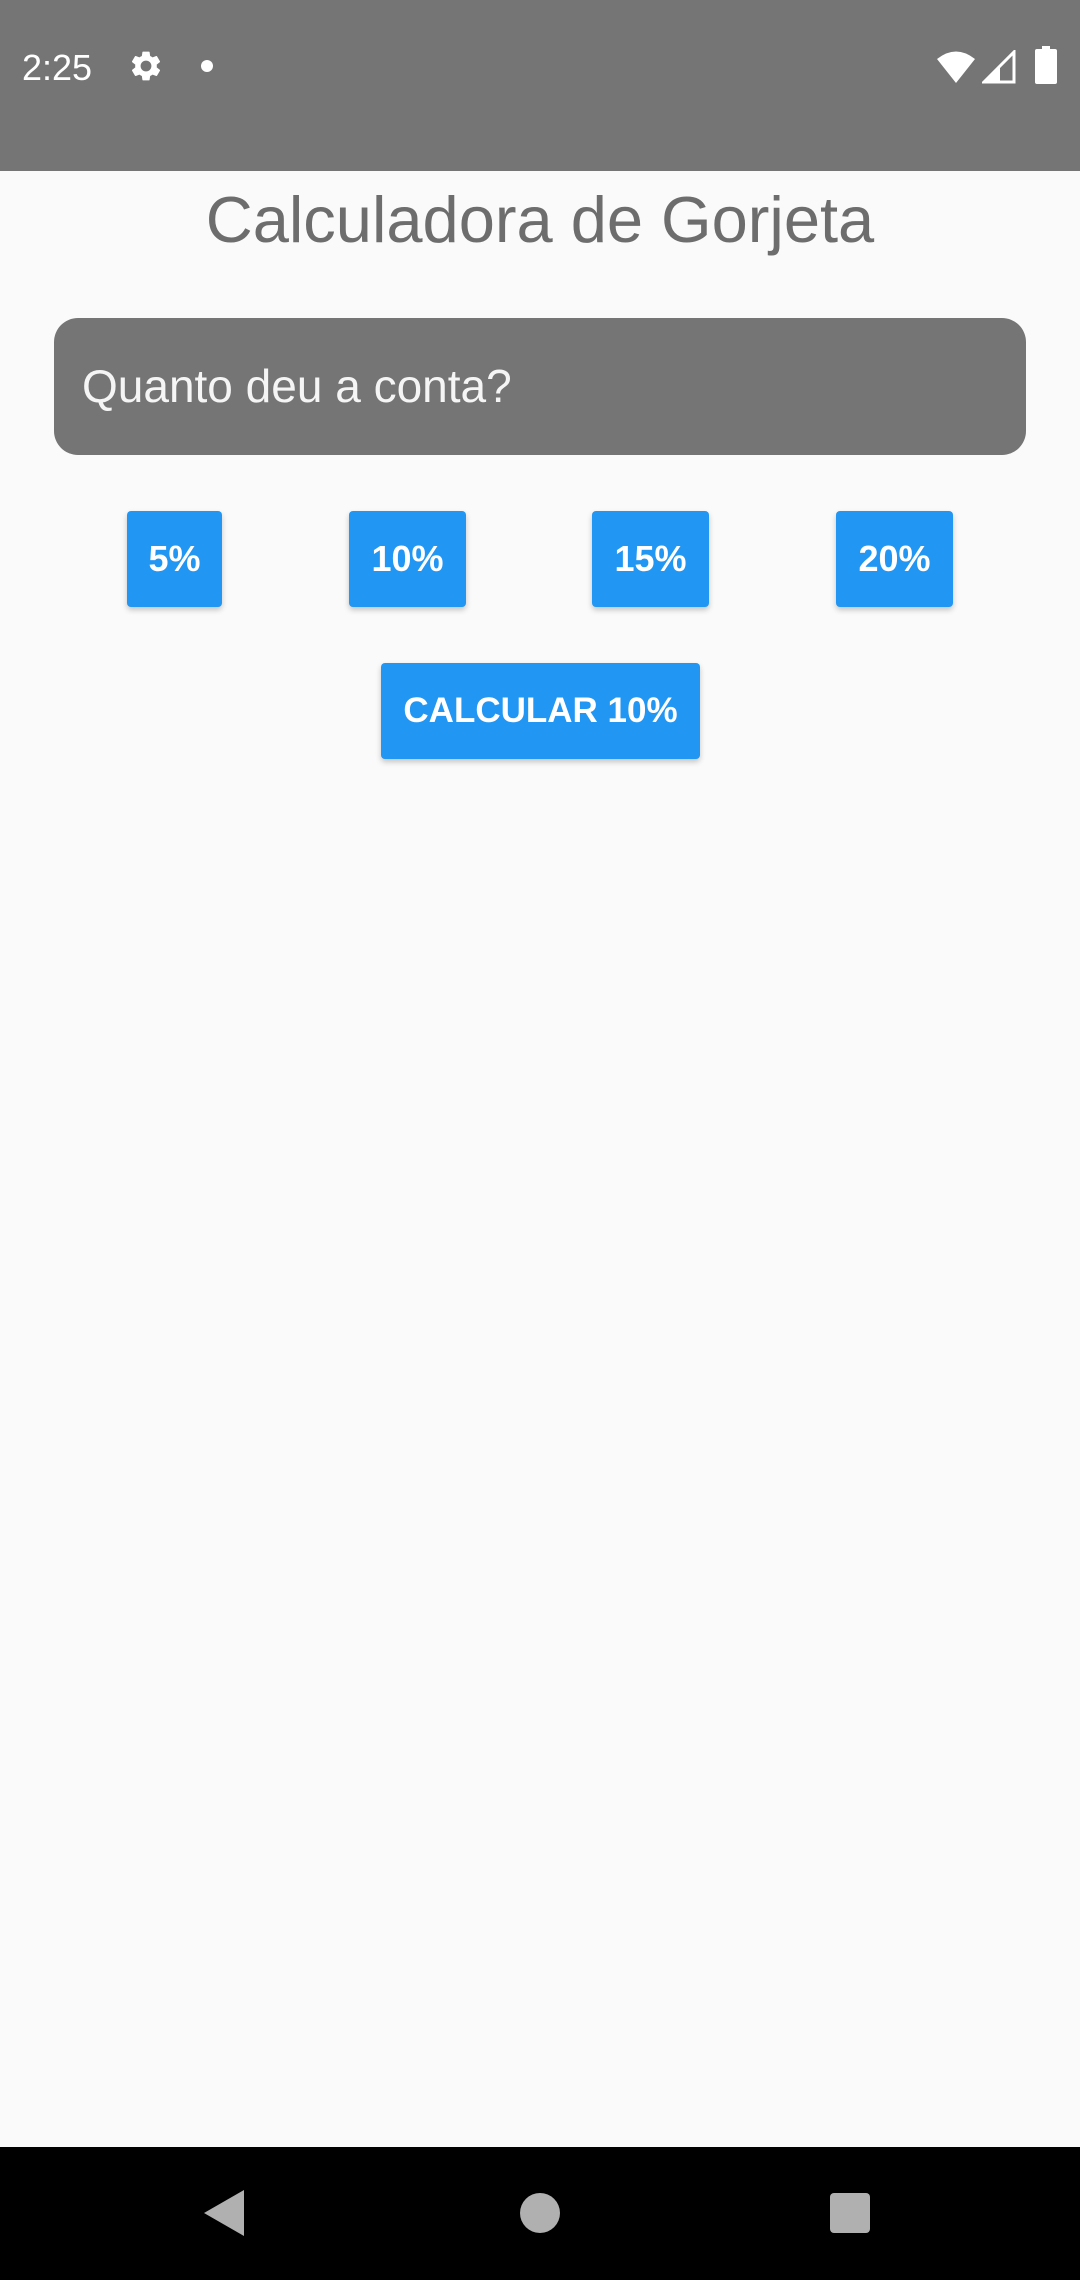 The width and height of the screenshot is (1080, 2280). What do you see at coordinates (540, 85) in the screenshot?
I see `status-bar: 2:25` at bounding box center [540, 85].